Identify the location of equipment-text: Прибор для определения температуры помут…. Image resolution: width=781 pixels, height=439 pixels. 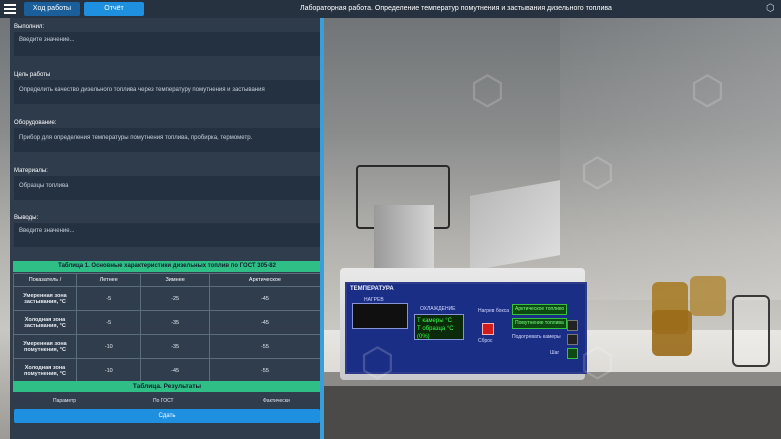
(136, 138).